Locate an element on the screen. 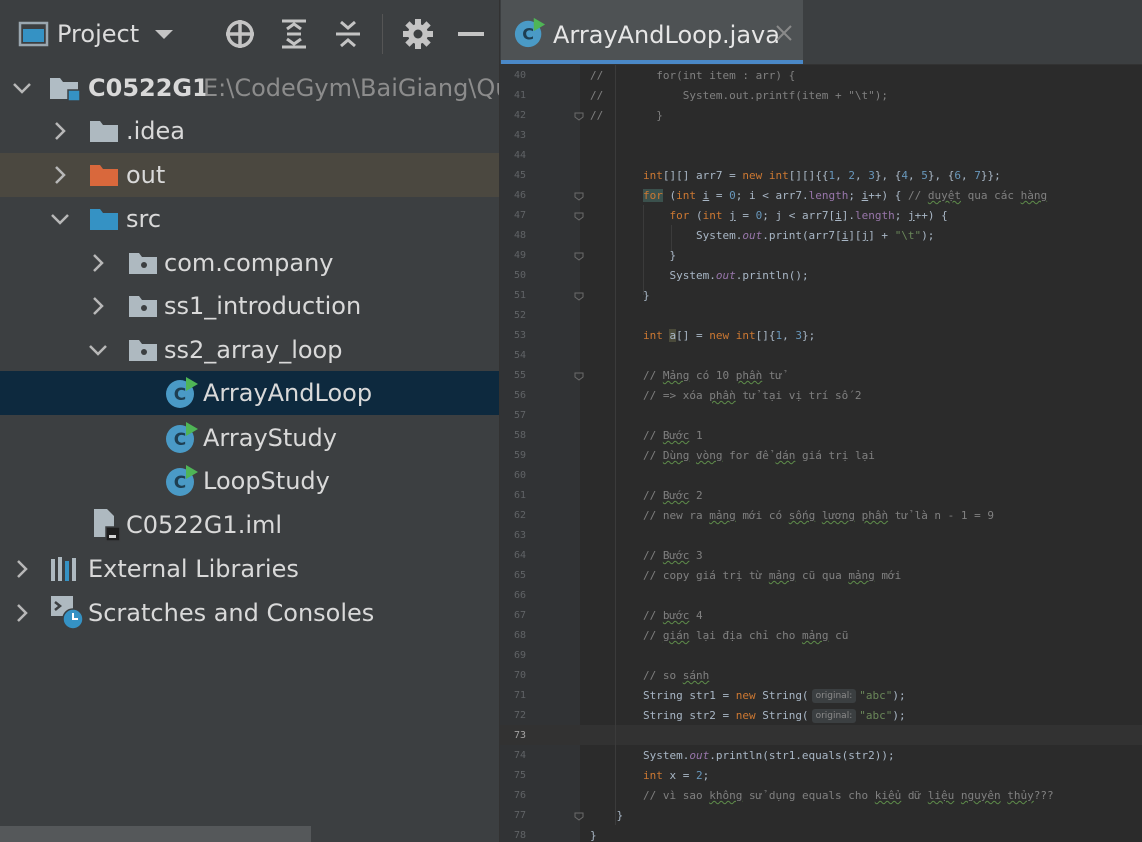  code-line: // for(int item : arr) { is located at coordinates (692, 76).